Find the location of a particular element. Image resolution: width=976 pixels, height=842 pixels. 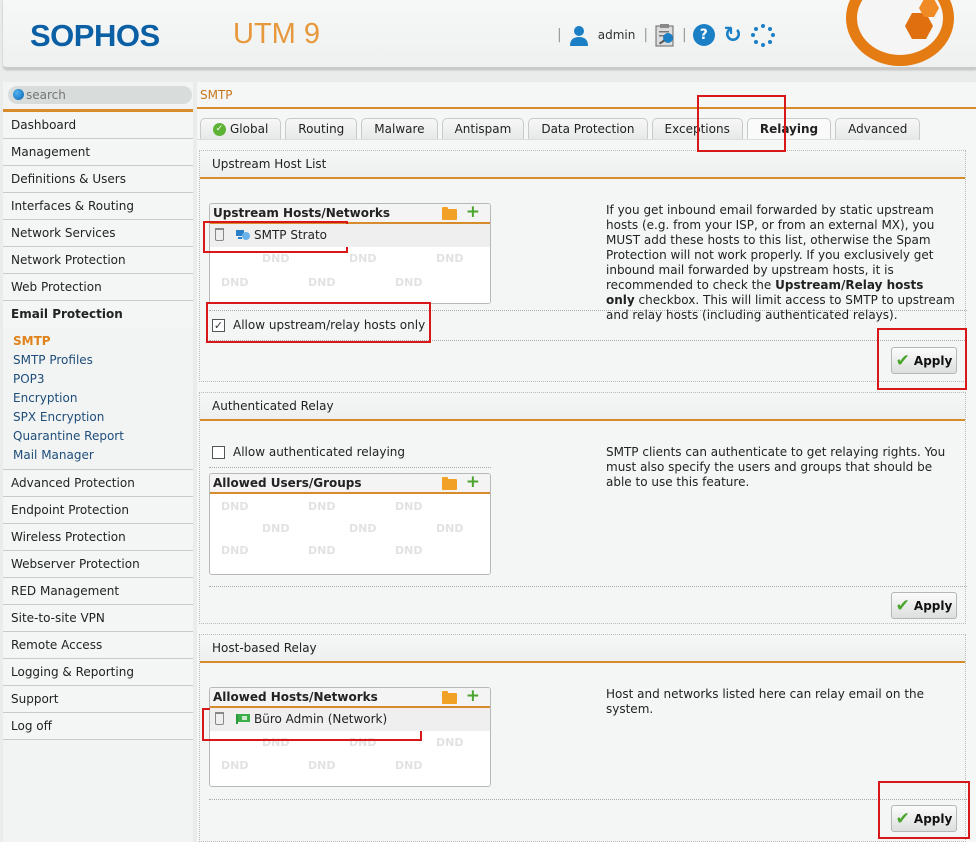

tab-exceptions: Exceptions is located at coordinates (697, 129).